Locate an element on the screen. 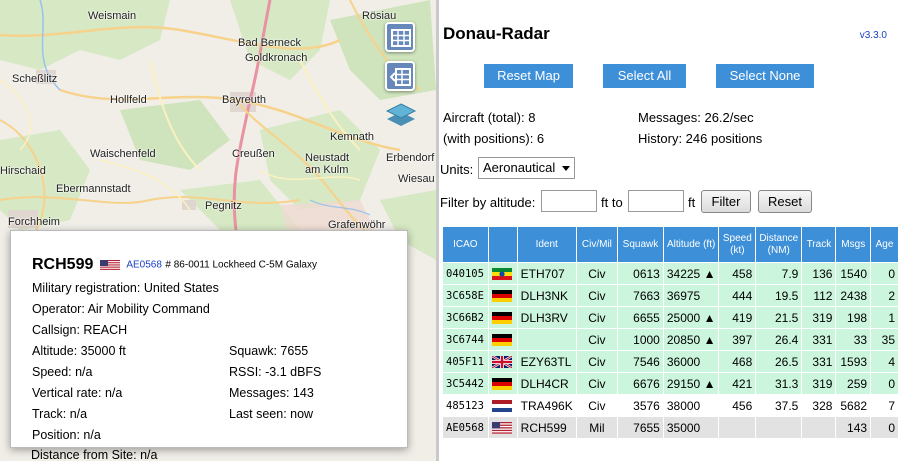  cell-squawk: 7663 is located at coordinates (640, 295).